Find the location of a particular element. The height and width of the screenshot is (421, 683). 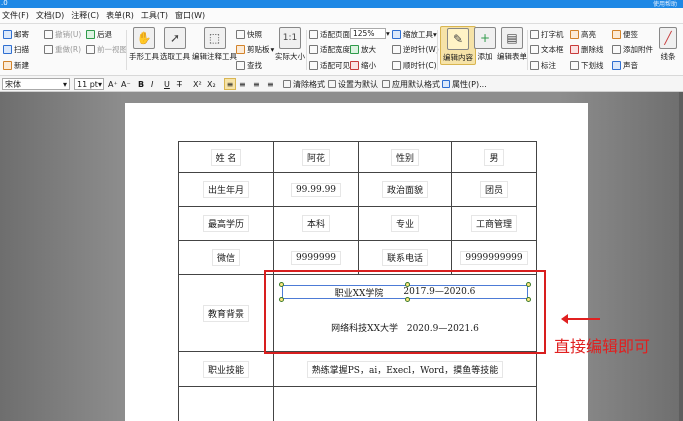

hand-tool-button: ✋ 手形工具 is located at coordinates (144, 44).